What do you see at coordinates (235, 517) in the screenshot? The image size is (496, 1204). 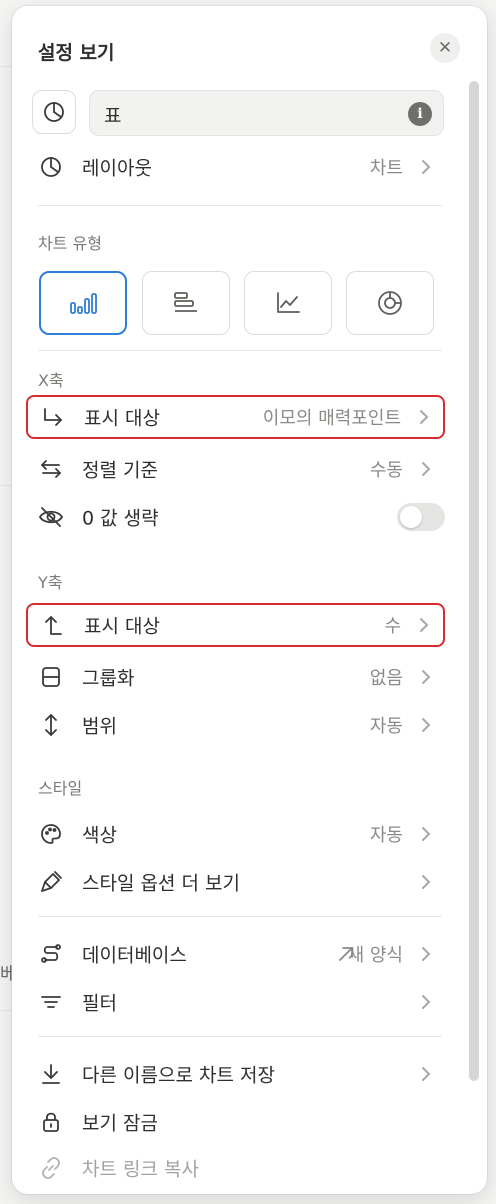 I see `x-axis-omit-zero-row: 0 값 생략` at bounding box center [235, 517].